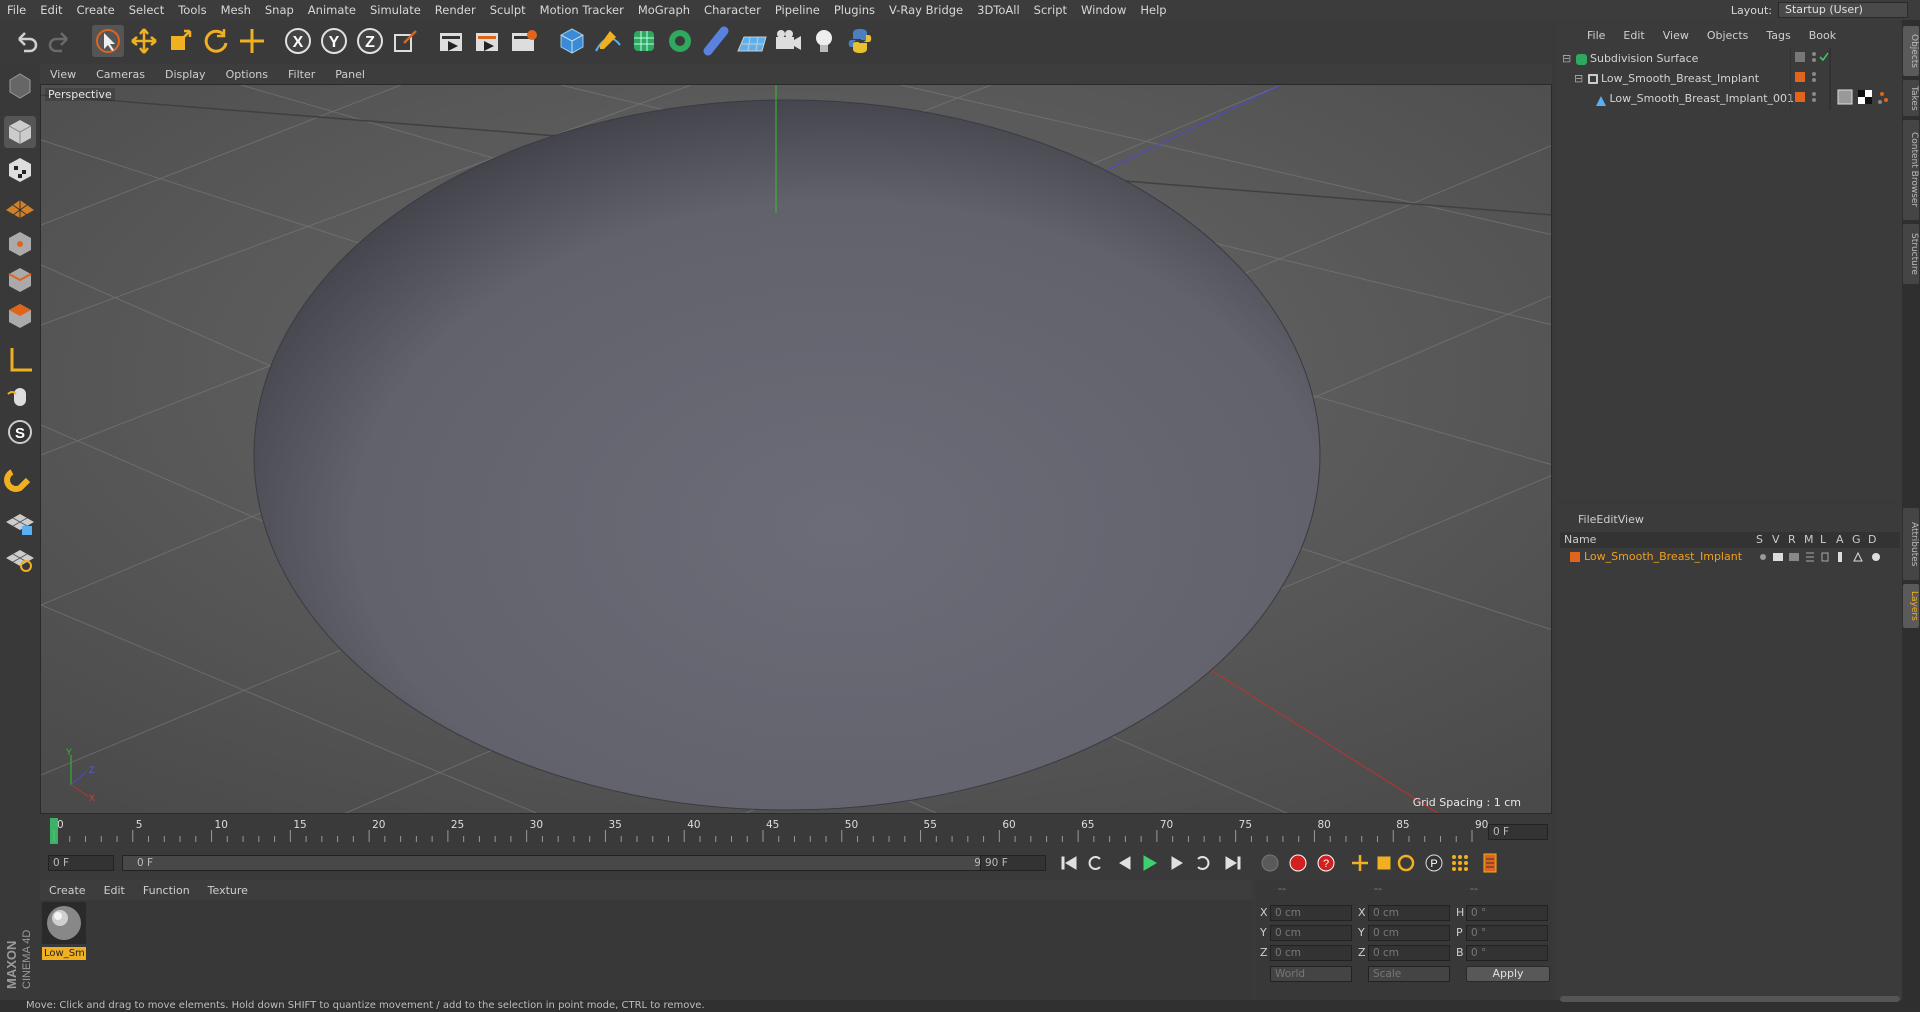 This screenshot has width=1920, height=1012. I want to click on material-menu-edit: Edit, so click(114, 890).